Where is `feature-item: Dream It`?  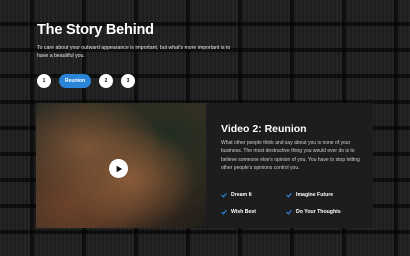 feature-item: Dream It is located at coordinates (236, 195).